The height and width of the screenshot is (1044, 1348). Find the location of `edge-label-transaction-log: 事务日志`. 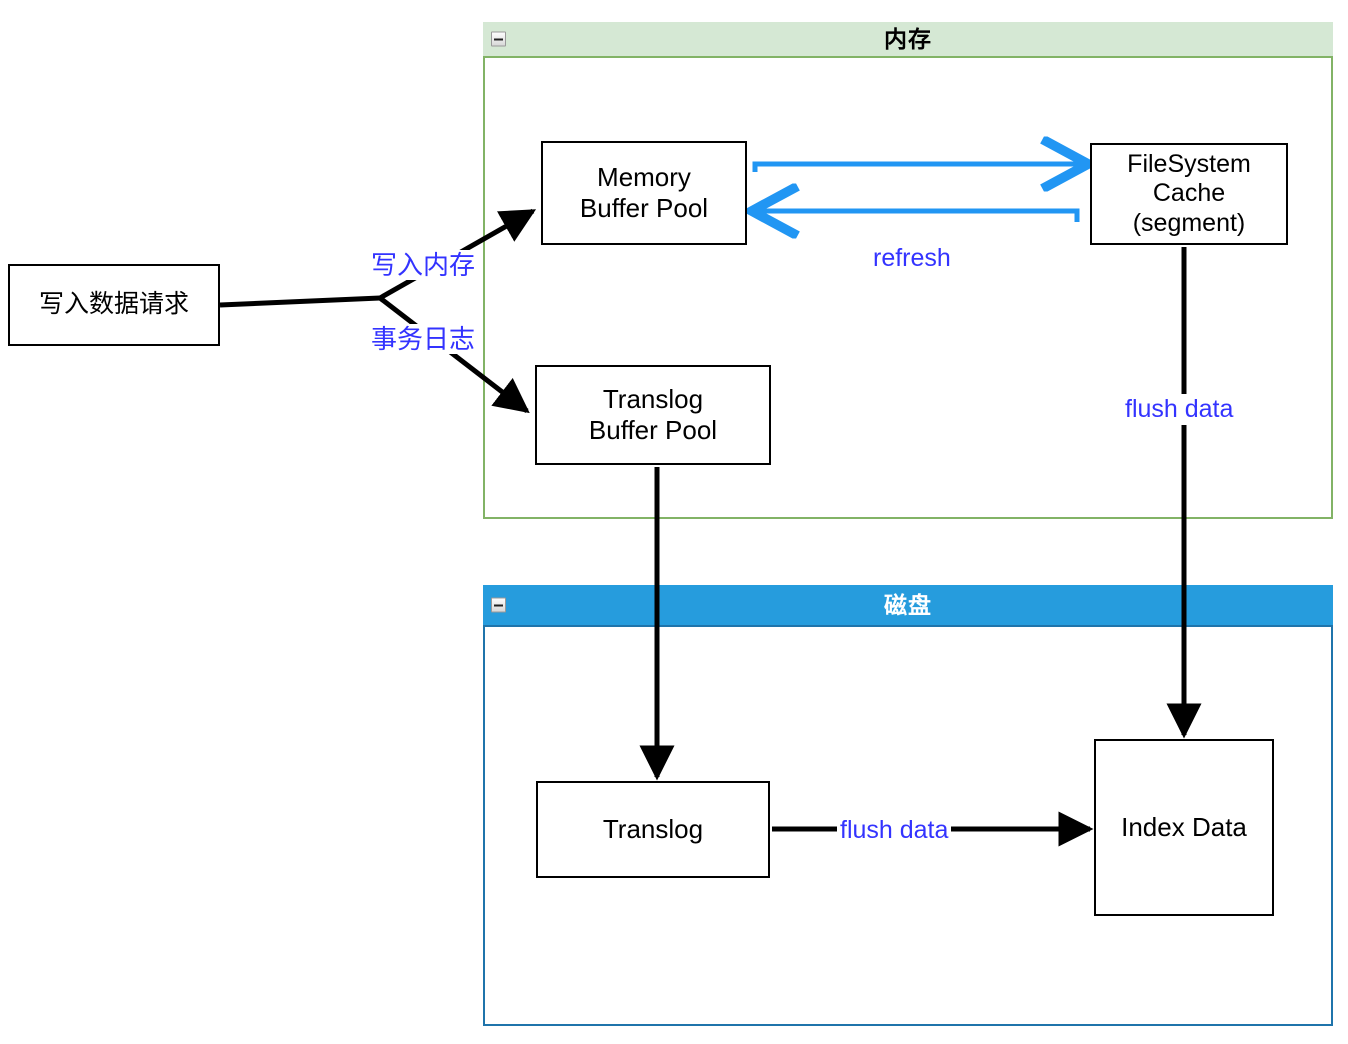

edge-label-transaction-log: 事务日志 is located at coordinates (423, 339).